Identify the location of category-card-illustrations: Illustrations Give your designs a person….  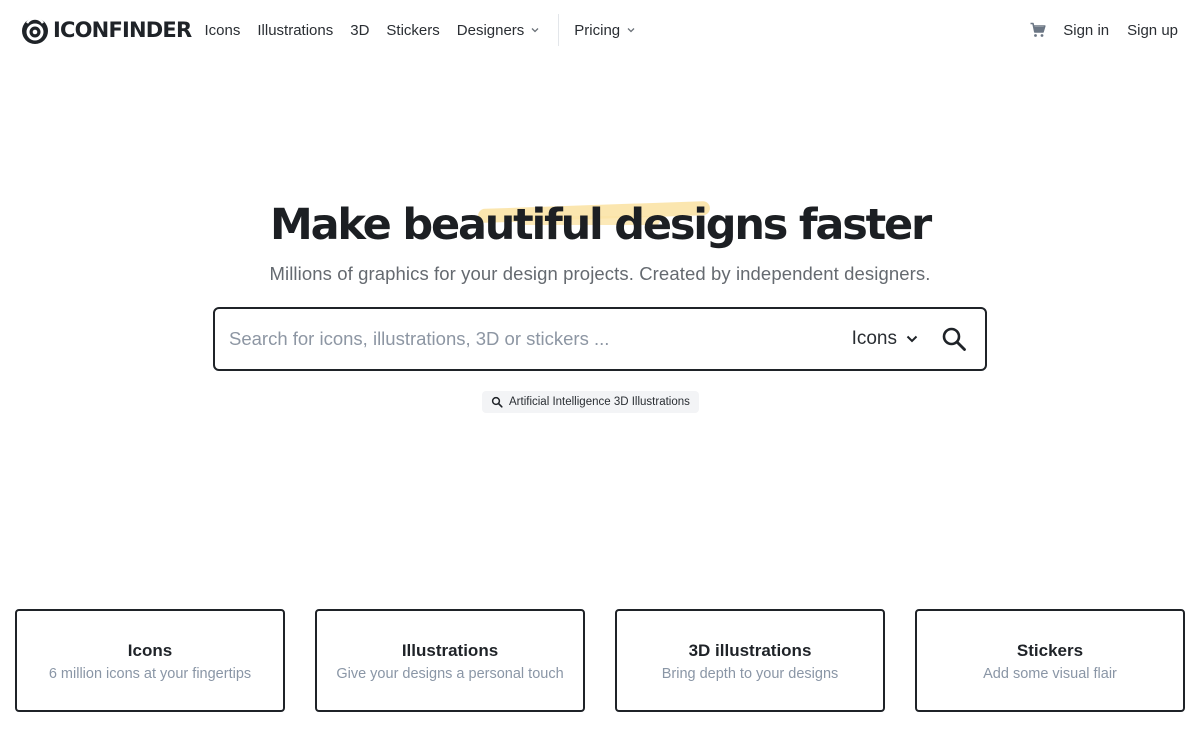
(450, 660).